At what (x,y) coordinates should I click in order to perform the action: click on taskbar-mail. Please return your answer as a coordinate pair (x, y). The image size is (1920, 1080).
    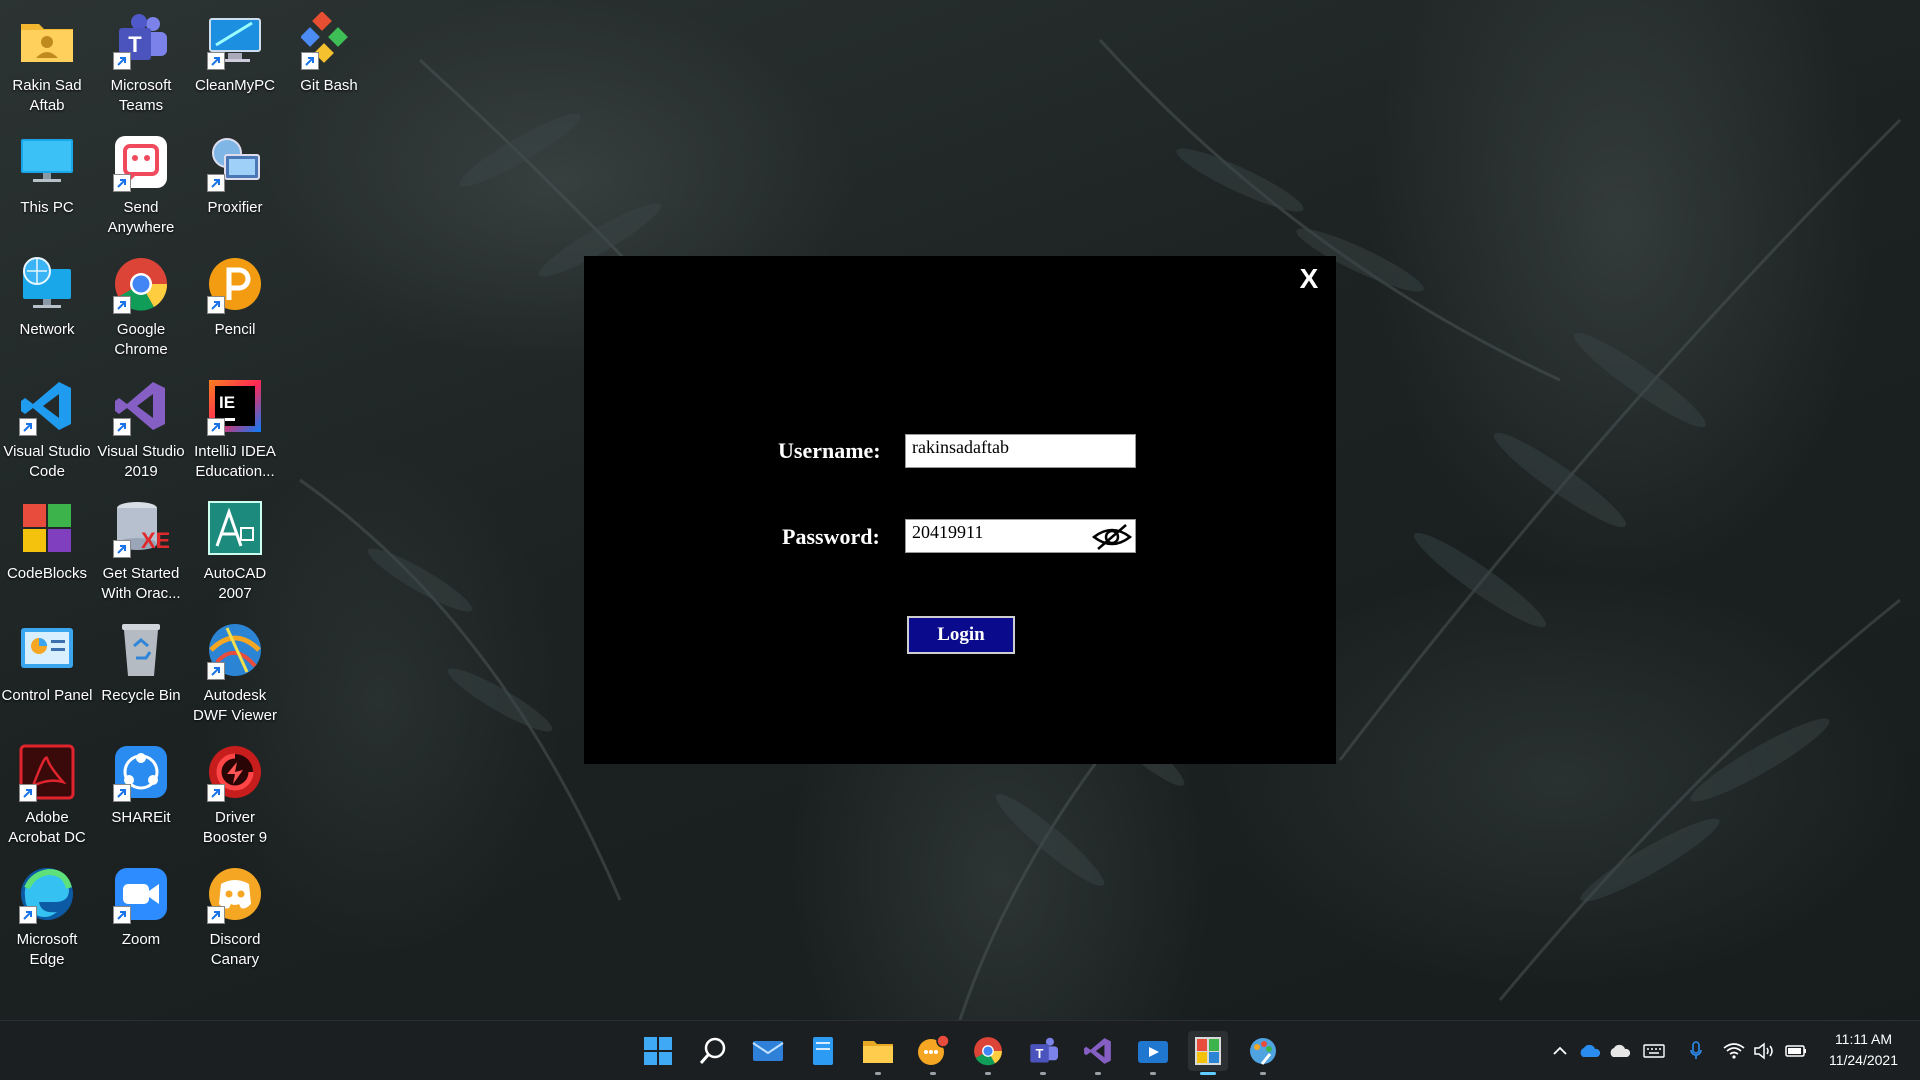
    Looking at the image, I should click on (768, 1051).